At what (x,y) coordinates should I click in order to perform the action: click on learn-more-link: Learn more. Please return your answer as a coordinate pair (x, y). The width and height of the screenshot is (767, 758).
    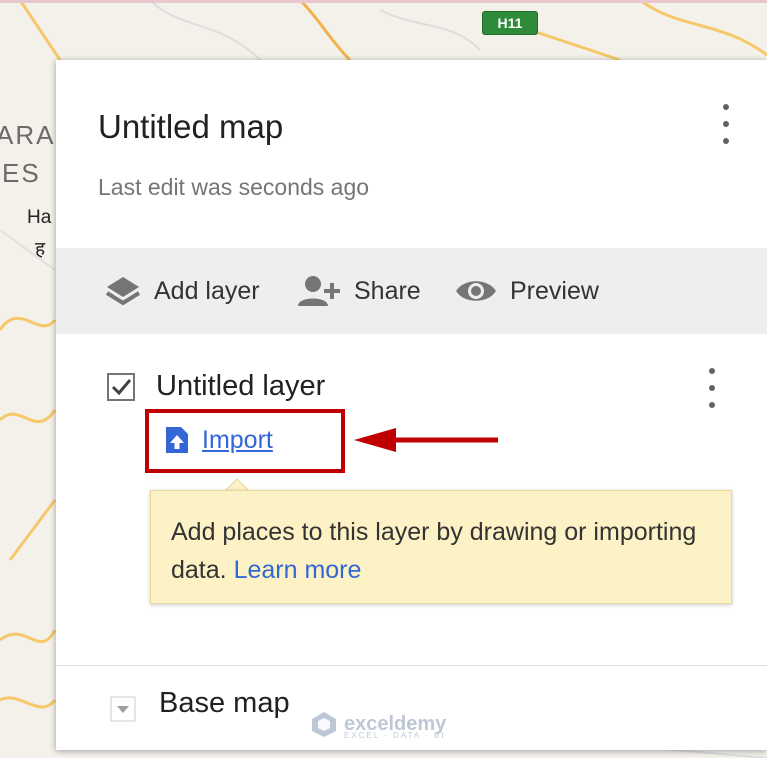
    Looking at the image, I should click on (298, 570).